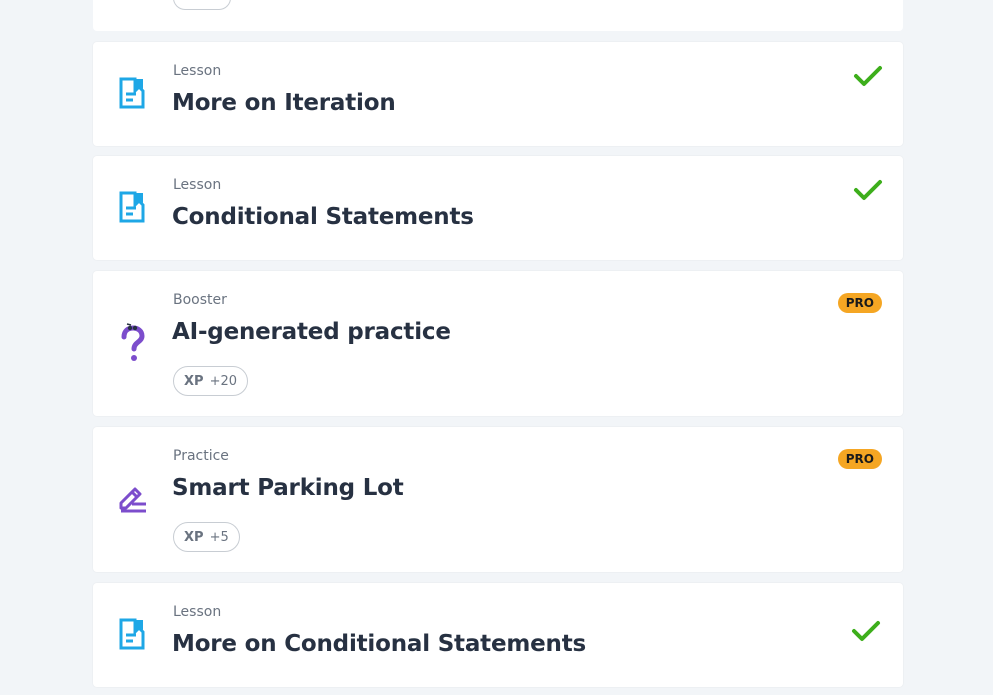  Describe the element at coordinates (219, 537) in the screenshot. I see `xp-value: +5` at that location.